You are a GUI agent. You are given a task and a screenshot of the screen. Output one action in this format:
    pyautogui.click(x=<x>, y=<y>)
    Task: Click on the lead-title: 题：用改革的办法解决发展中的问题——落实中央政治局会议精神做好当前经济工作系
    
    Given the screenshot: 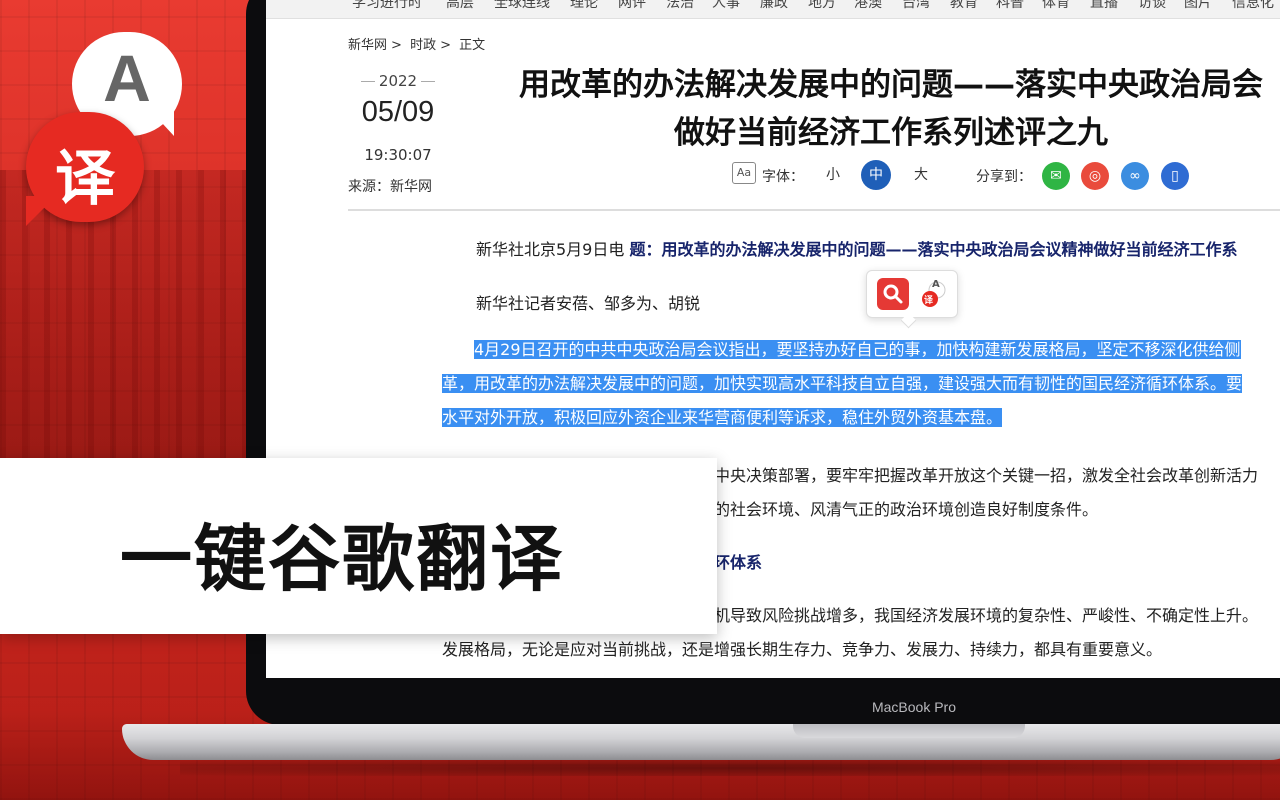 What is the action you would take?
    pyautogui.click(x=933, y=249)
    